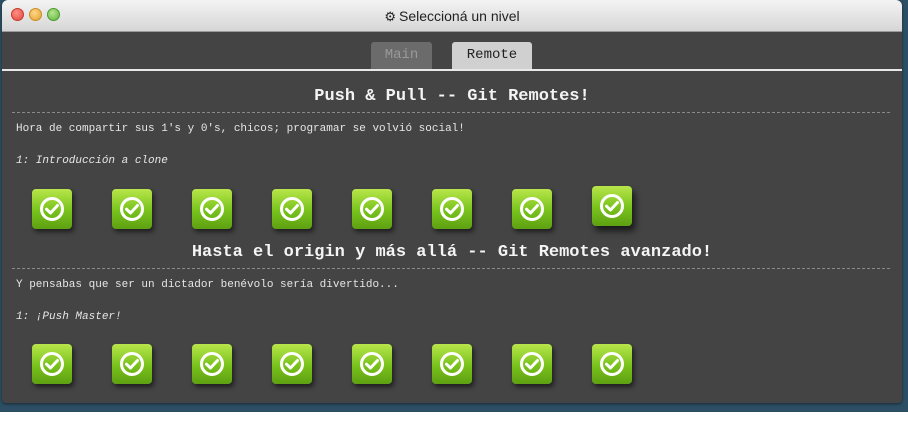 Image resolution: width=908 pixels, height=421 pixels. Describe the element at coordinates (452, 96) in the screenshot. I see `section-title: Push & Pull -- Git Remotes!` at that location.